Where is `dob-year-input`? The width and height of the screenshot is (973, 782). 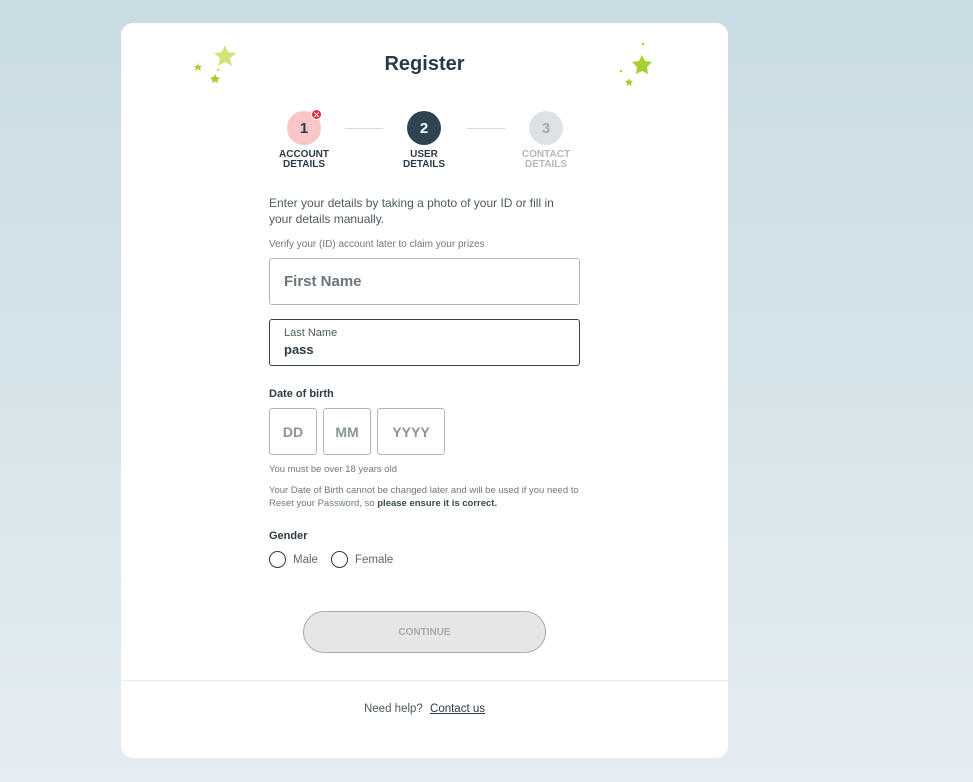 dob-year-input is located at coordinates (411, 431).